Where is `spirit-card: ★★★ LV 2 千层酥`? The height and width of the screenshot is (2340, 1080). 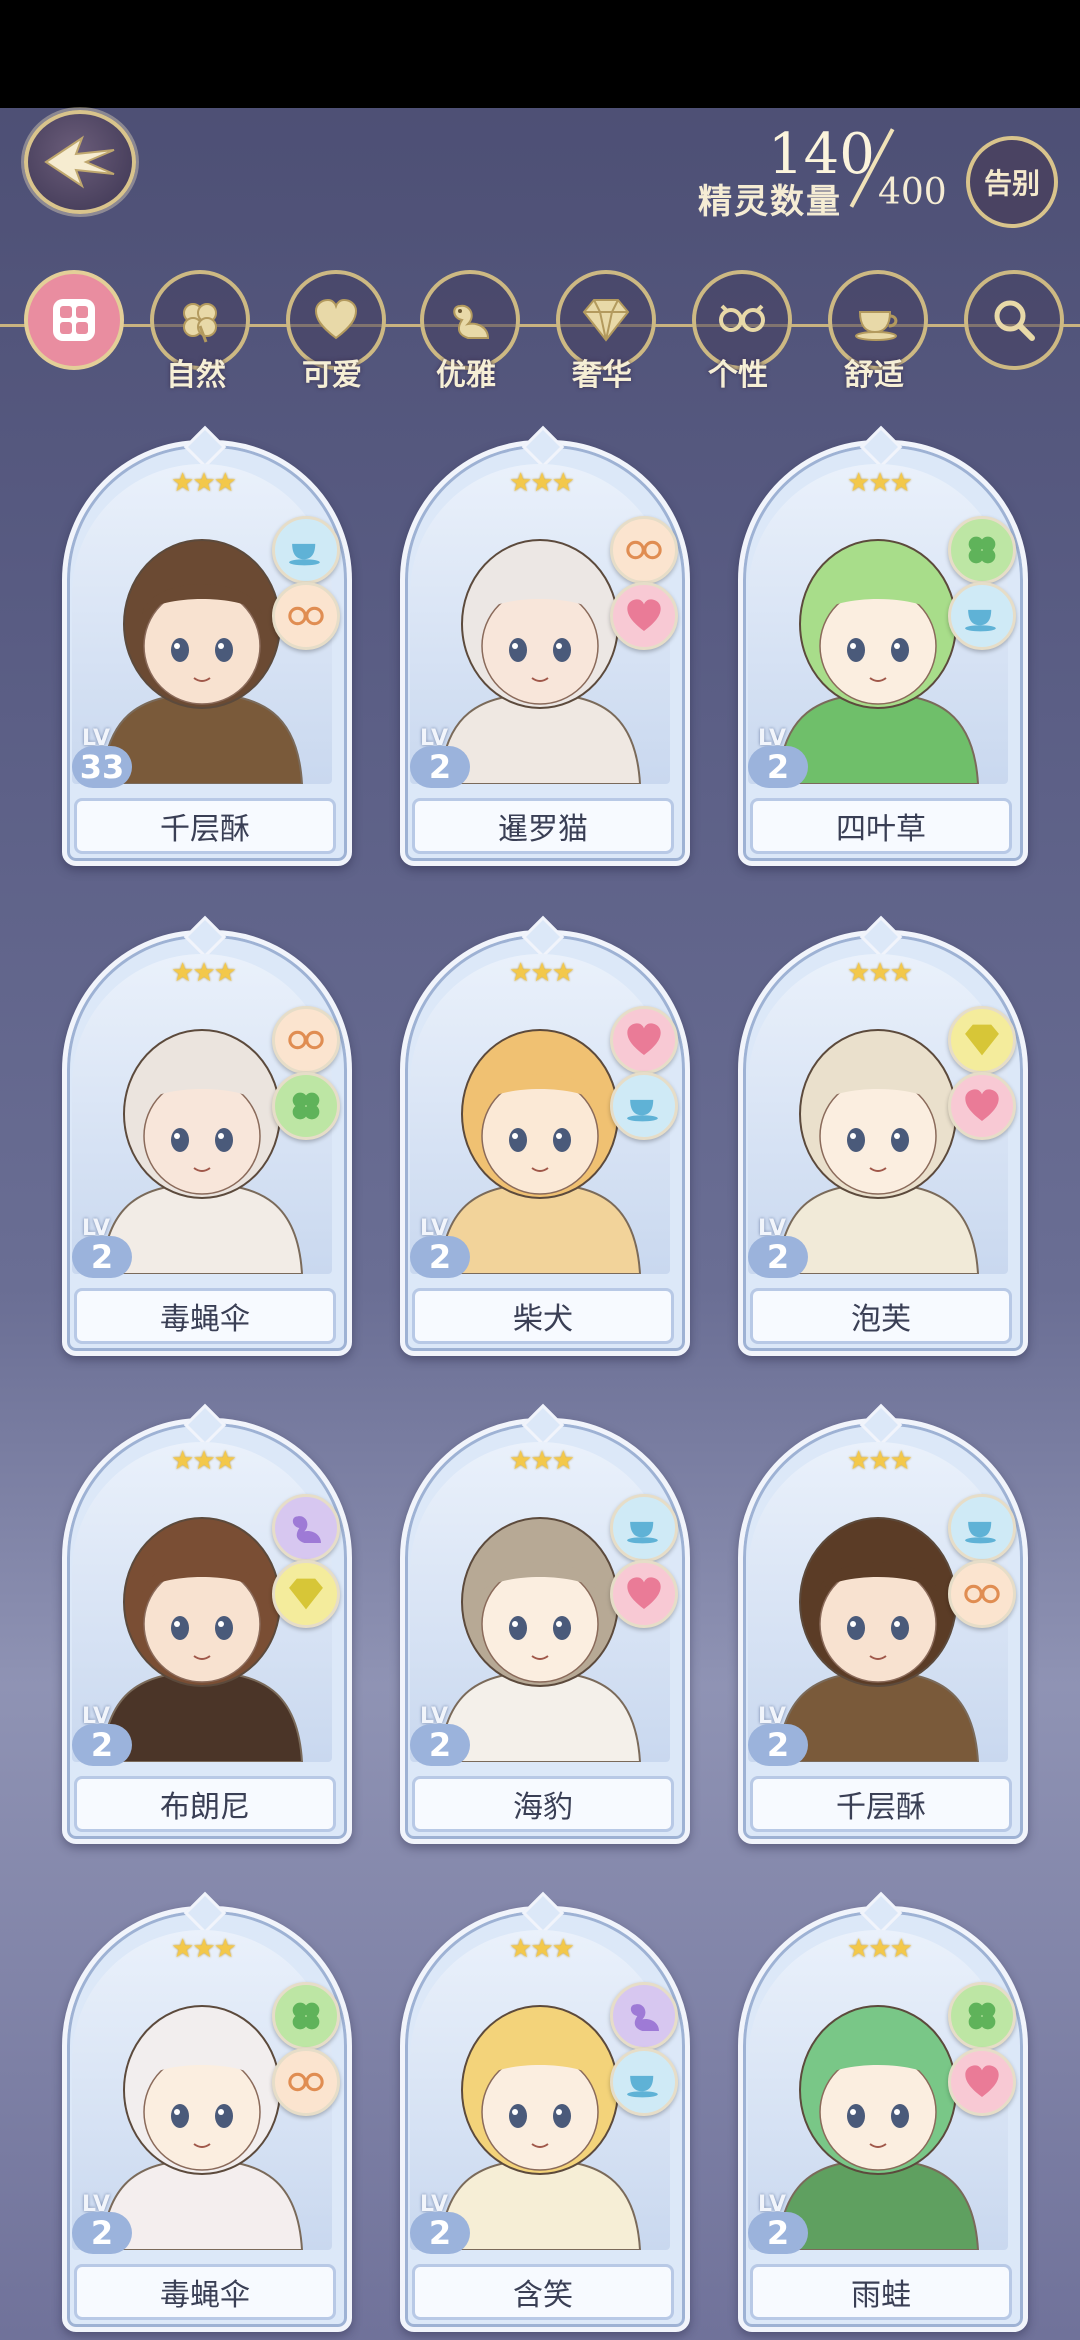
spirit-card: ★★★ LV 2 千层酥 is located at coordinates (880, 1623).